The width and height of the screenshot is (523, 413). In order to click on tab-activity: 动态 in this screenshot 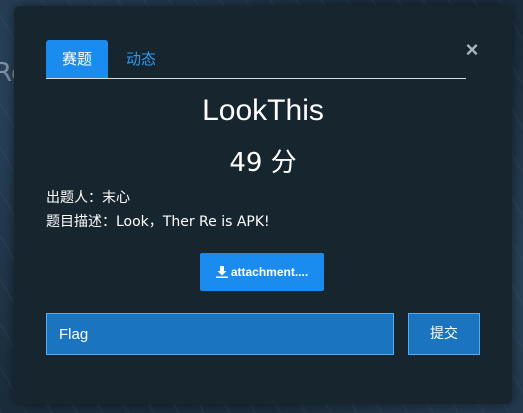, I will do `click(141, 59)`.